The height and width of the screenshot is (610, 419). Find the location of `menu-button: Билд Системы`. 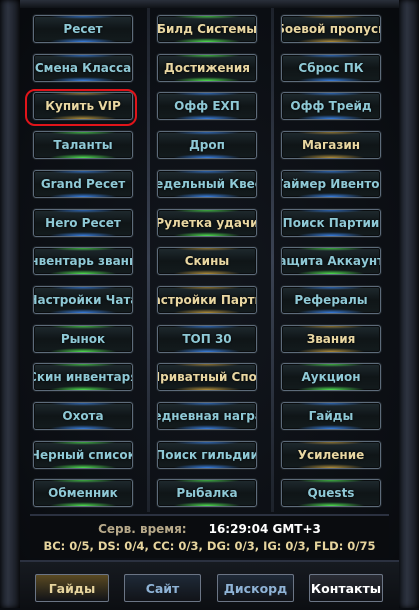

menu-button: Билд Системы is located at coordinates (207, 29).